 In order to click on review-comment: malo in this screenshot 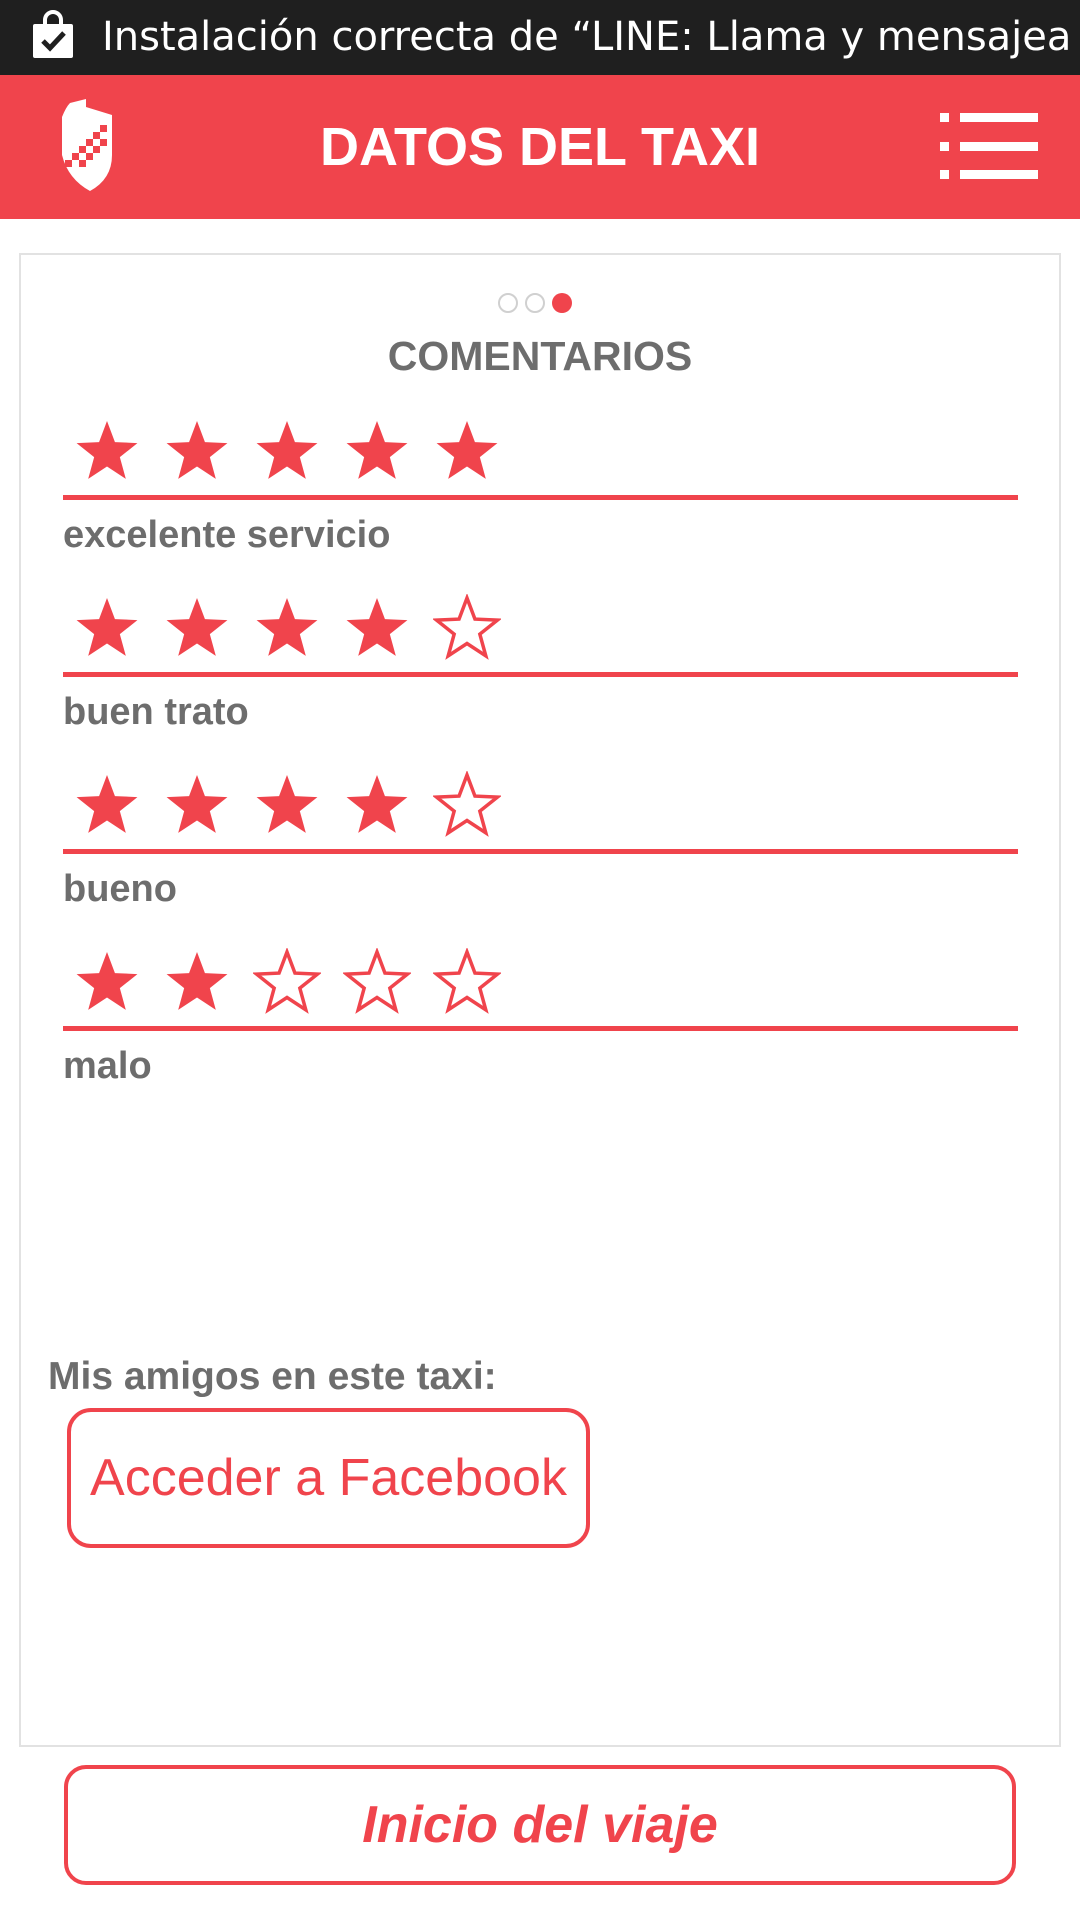, I will do `click(107, 1066)`.